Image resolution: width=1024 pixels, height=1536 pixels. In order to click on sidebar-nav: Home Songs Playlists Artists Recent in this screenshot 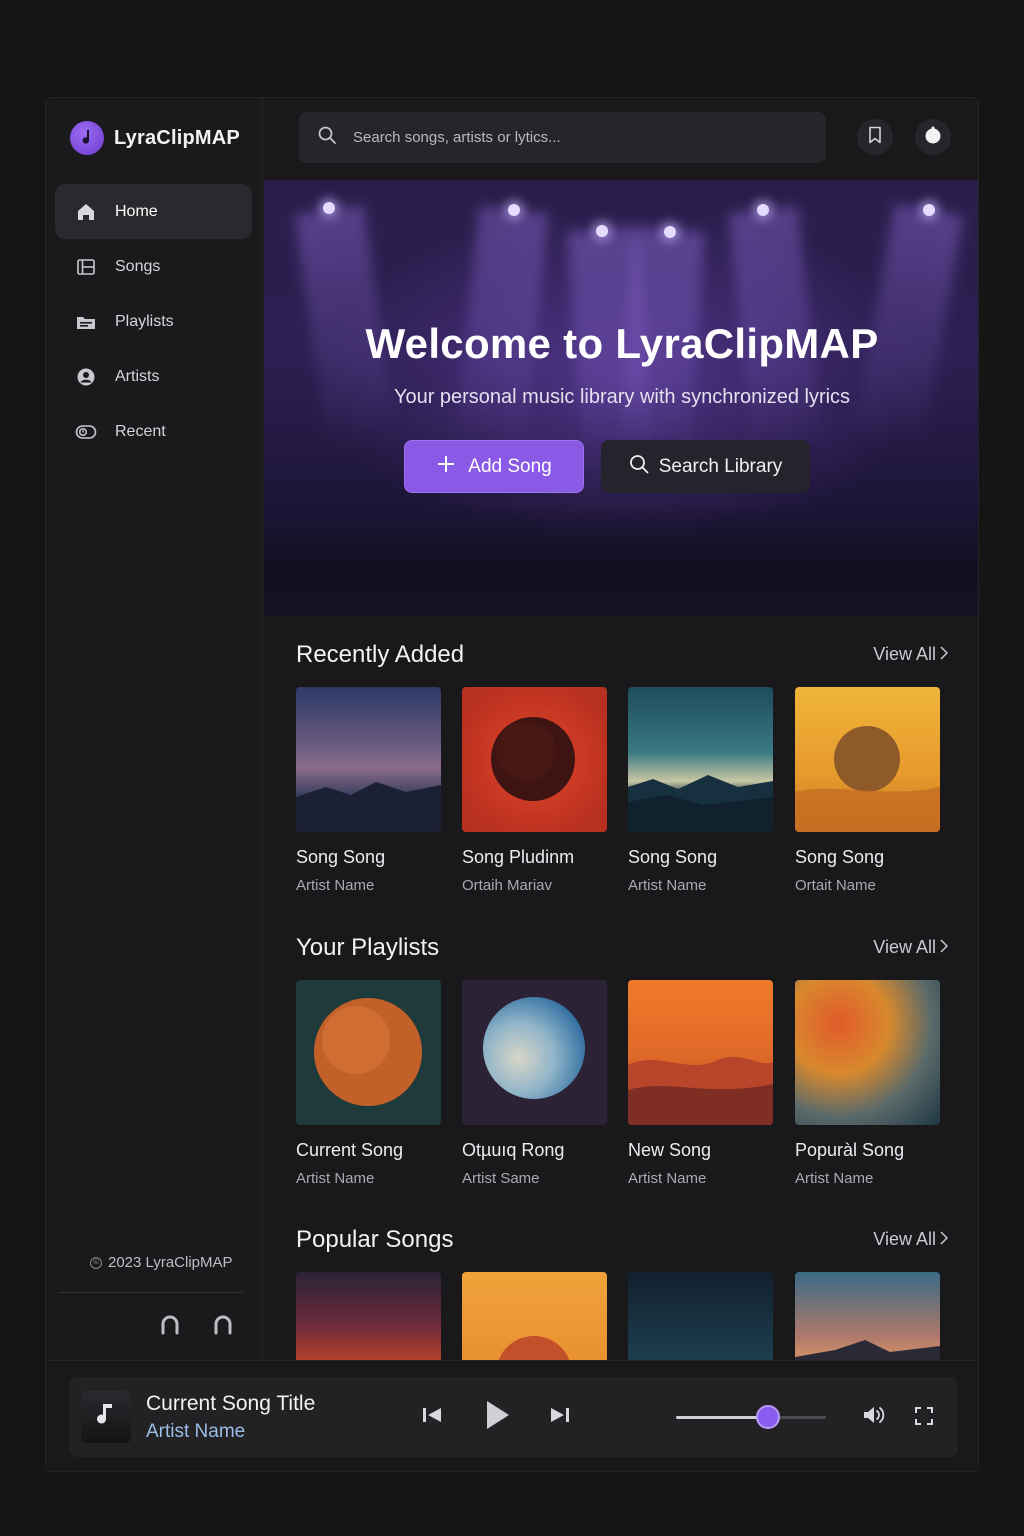, I will do `click(153, 321)`.